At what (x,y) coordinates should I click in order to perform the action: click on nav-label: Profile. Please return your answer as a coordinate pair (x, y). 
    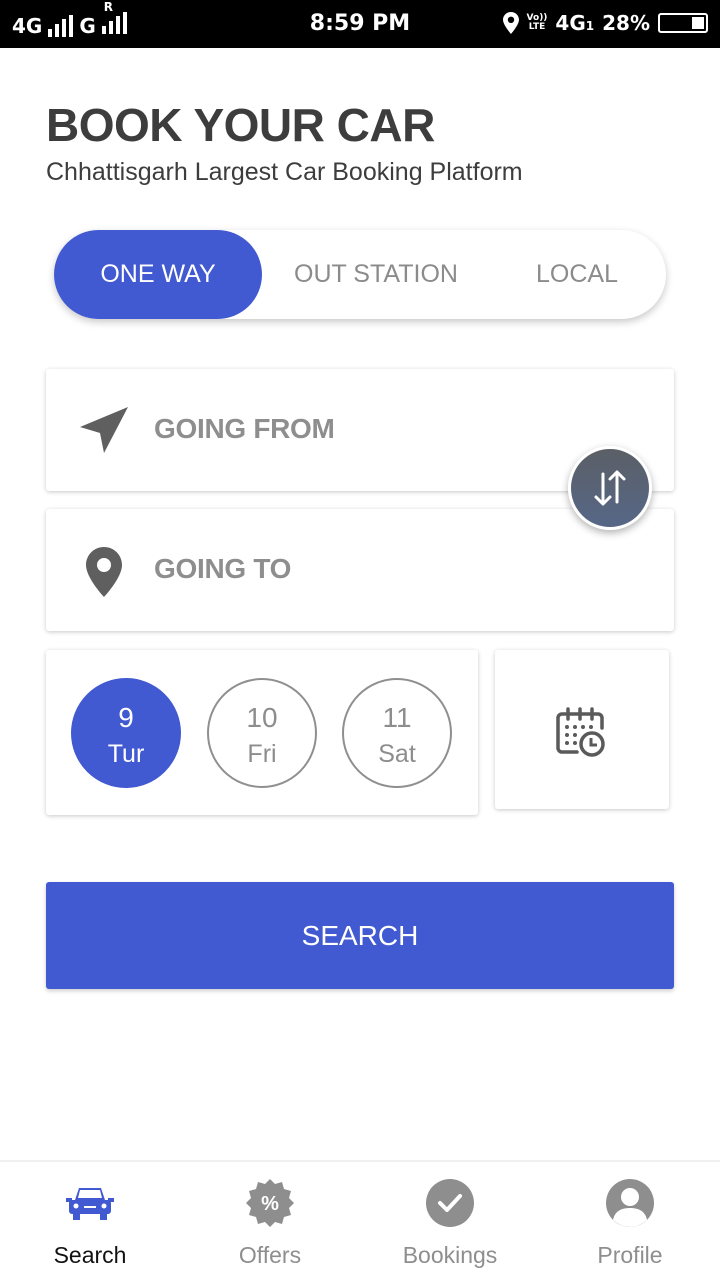
    Looking at the image, I should click on (630, 1255).